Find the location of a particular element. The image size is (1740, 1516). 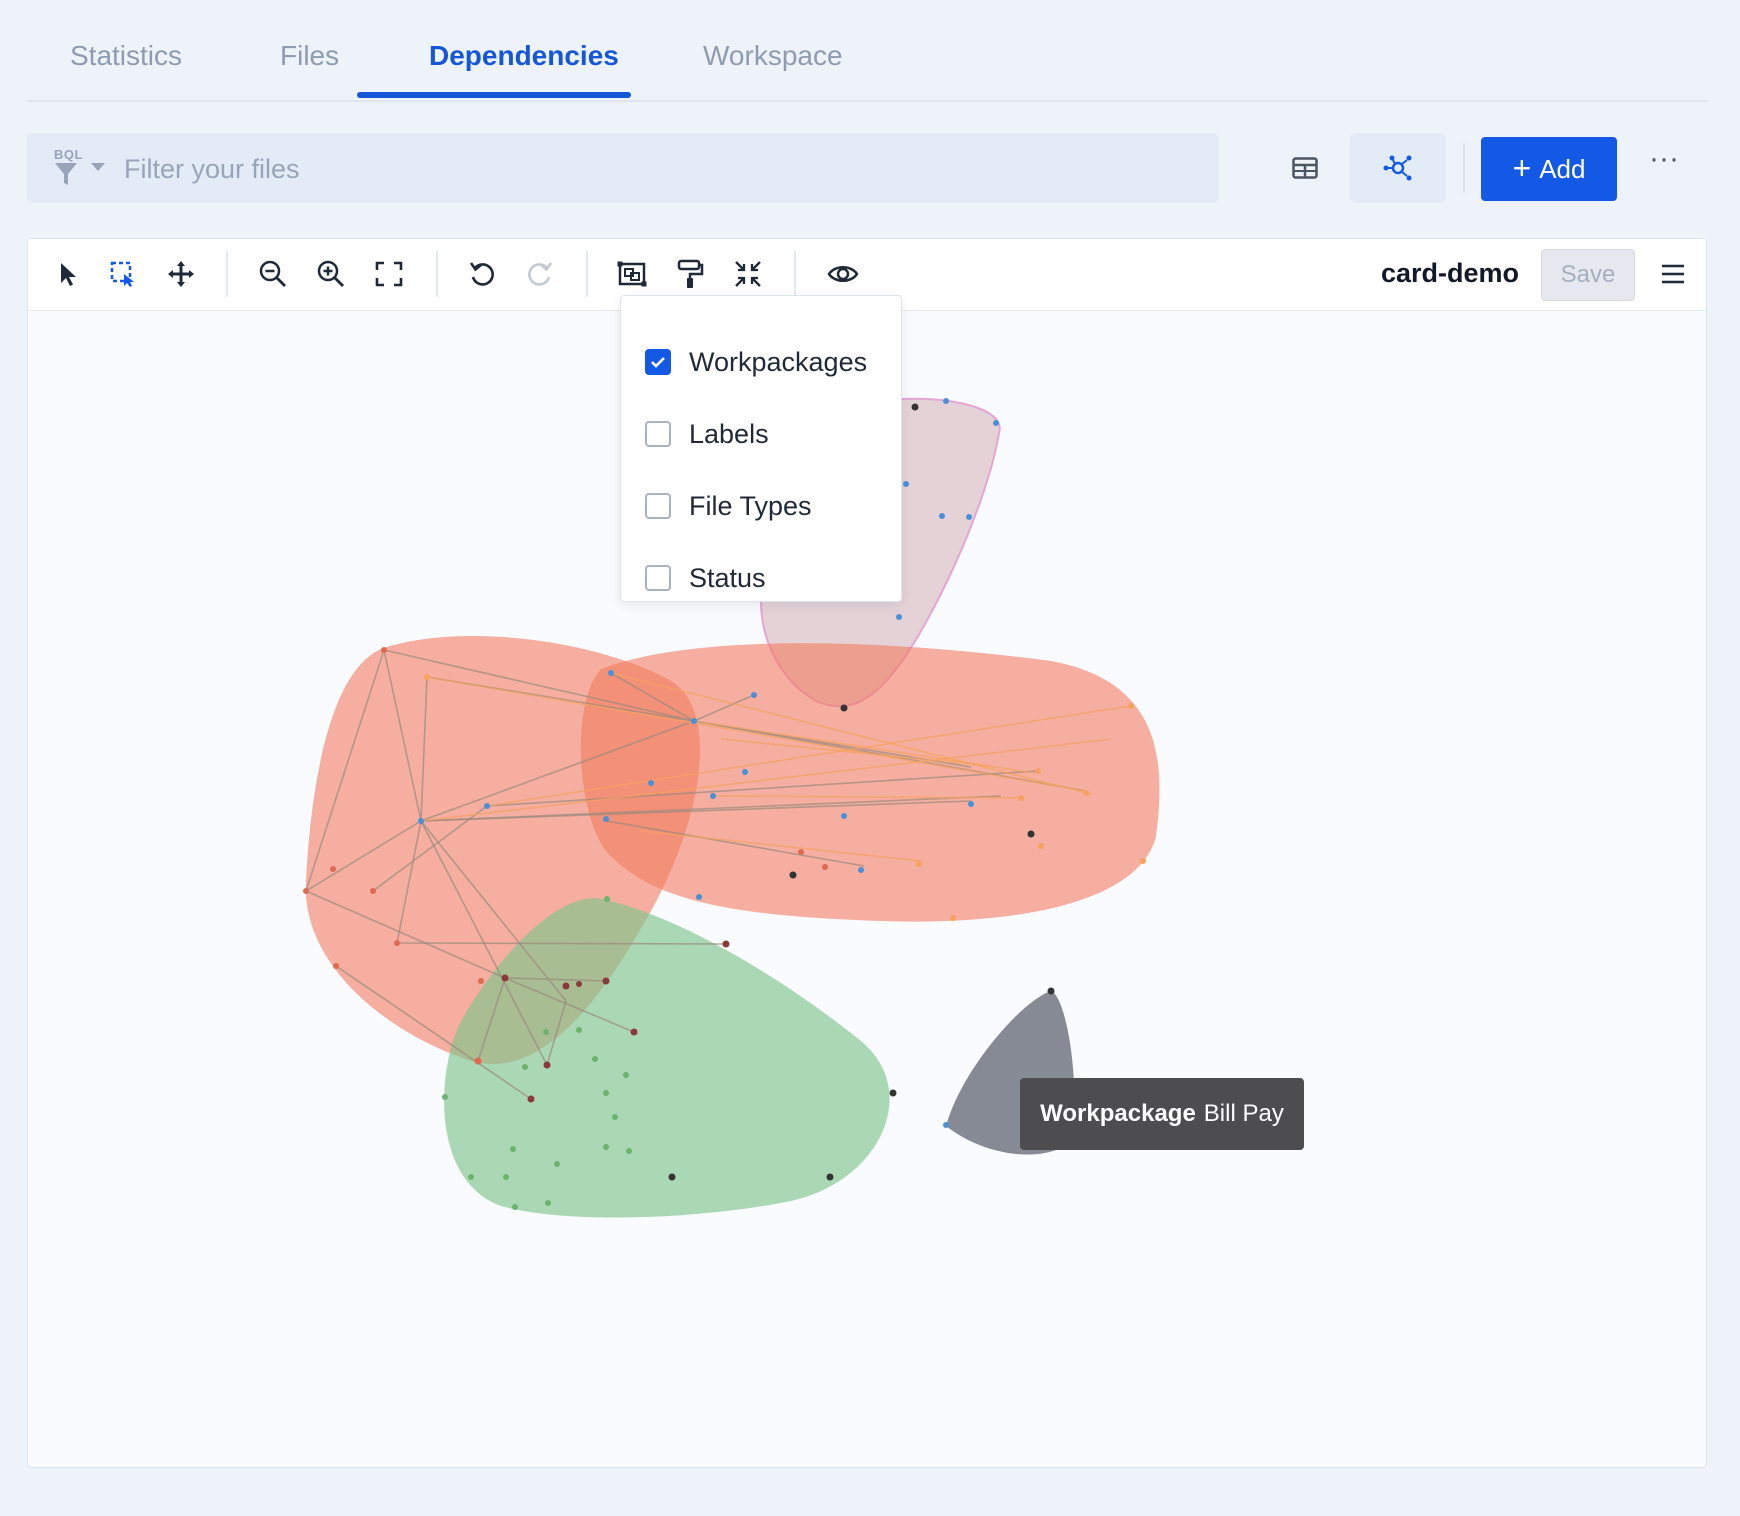

zoom-out-icon is located at coordinates (273, 274).